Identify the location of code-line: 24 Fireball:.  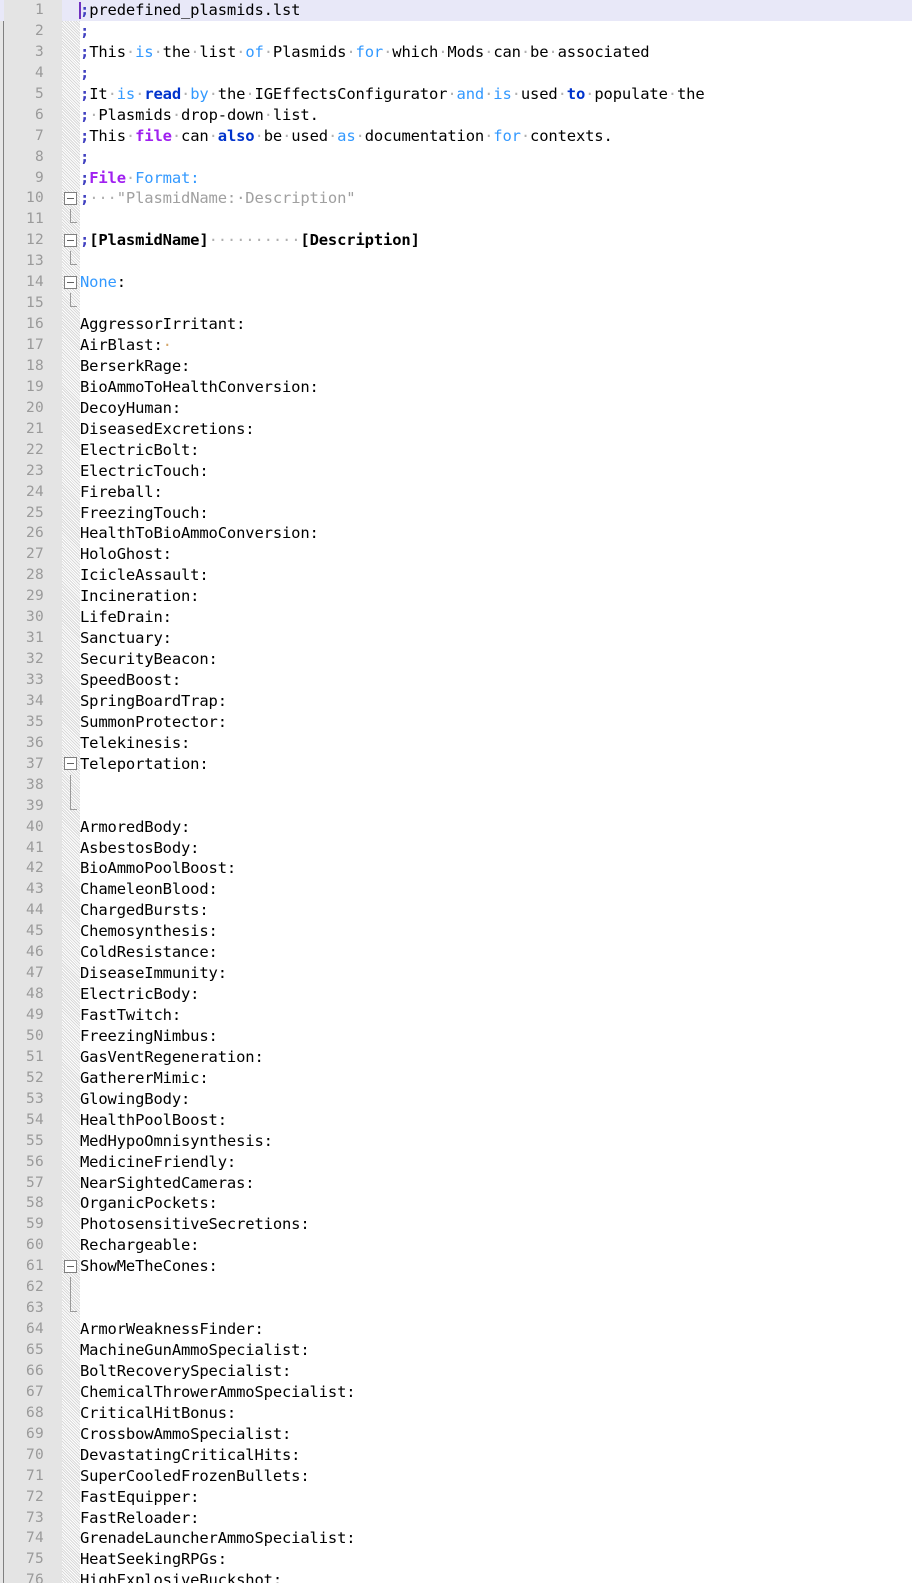
(456, 492).